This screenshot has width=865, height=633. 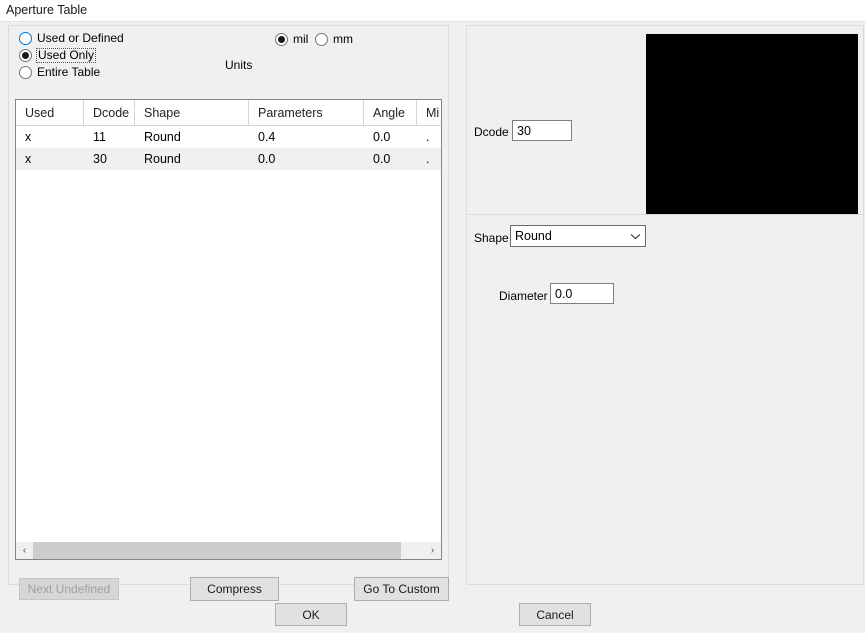 What do you see at coordinates (523, 296) in the screenshot?
I see `diameter-label: Diameter` at bounding box center [523, 296].